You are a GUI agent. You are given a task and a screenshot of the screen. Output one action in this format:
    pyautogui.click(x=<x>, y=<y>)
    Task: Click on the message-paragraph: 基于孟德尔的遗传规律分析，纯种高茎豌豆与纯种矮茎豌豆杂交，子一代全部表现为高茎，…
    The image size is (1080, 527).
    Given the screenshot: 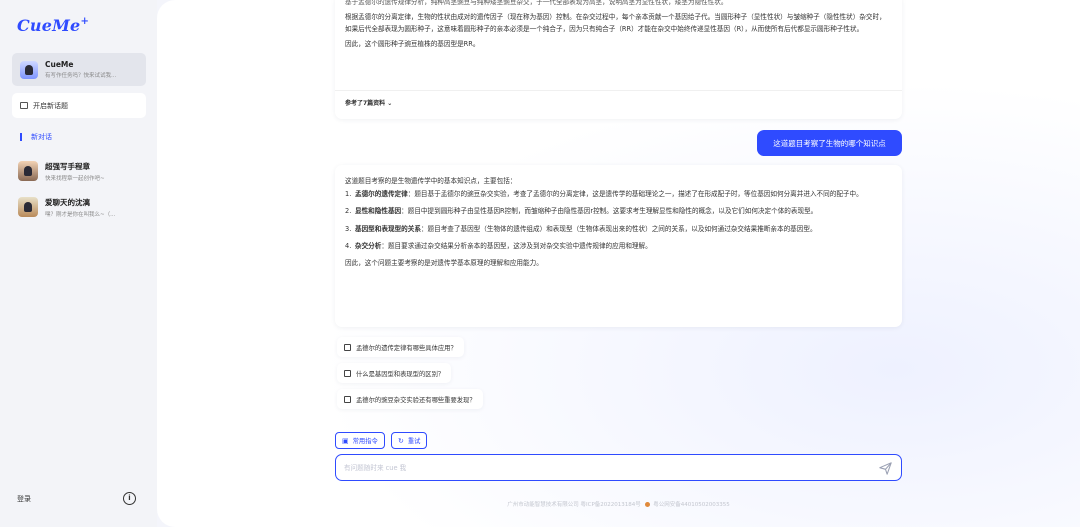 What is the action you would take?
    pyautogui.click(x=536, y=3)
    